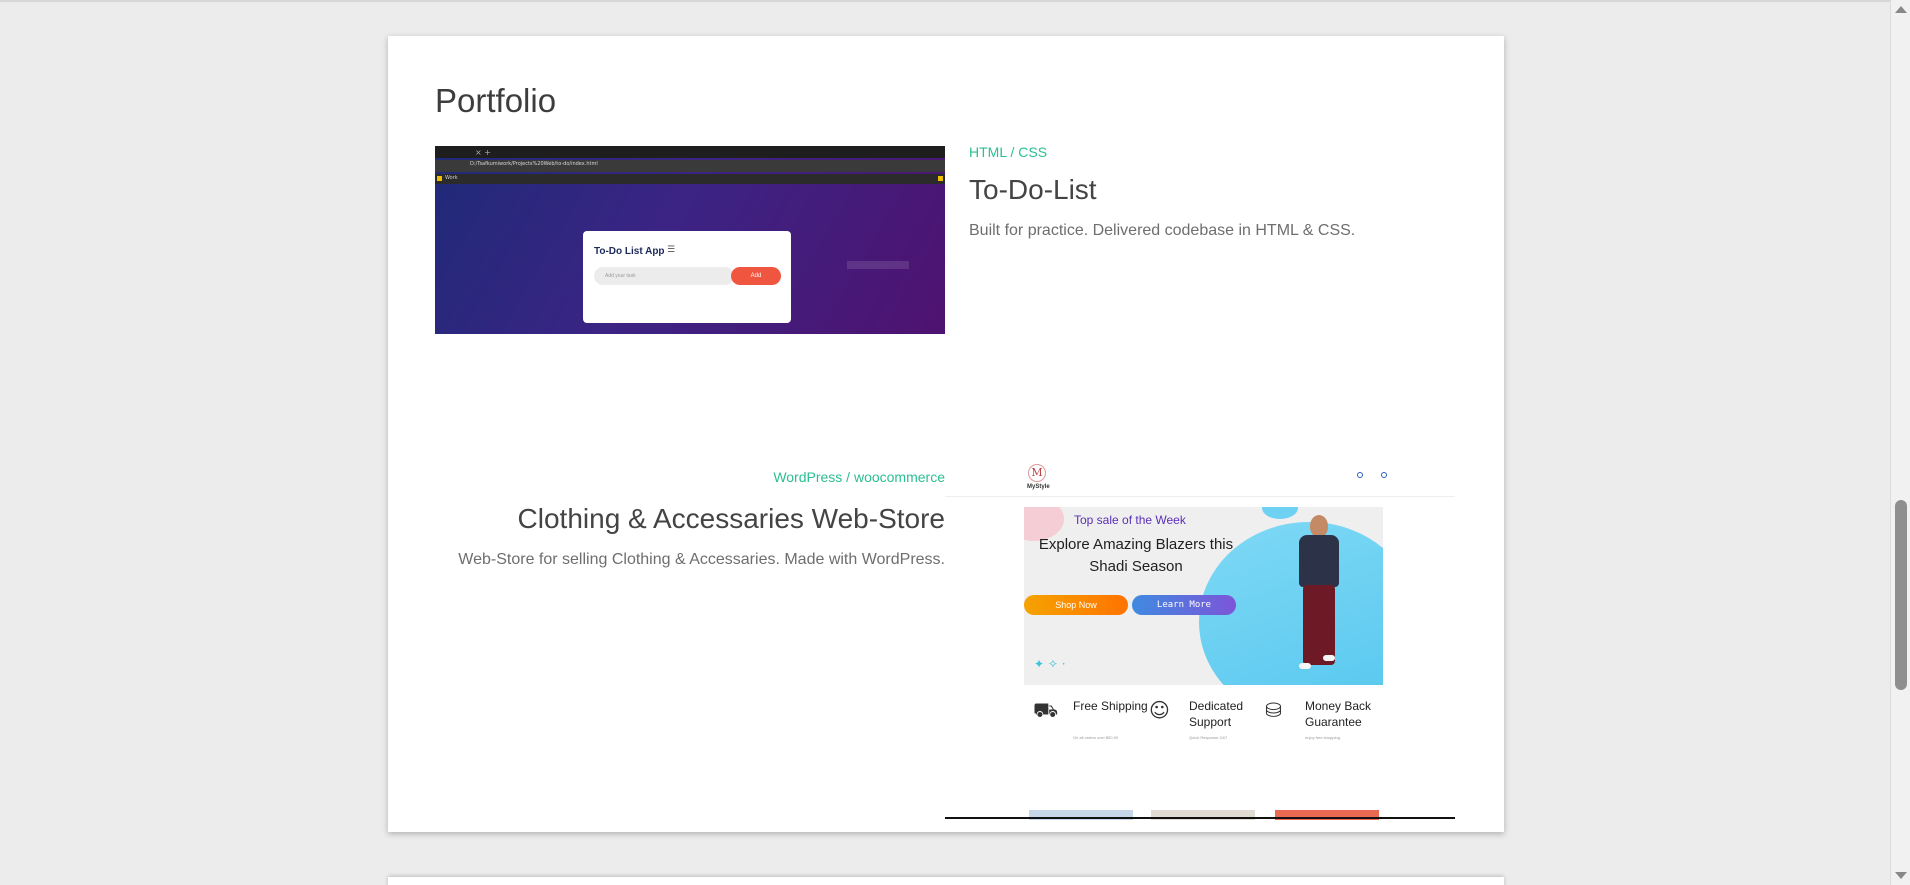  I want to click on top-divider, so click(945, 1).